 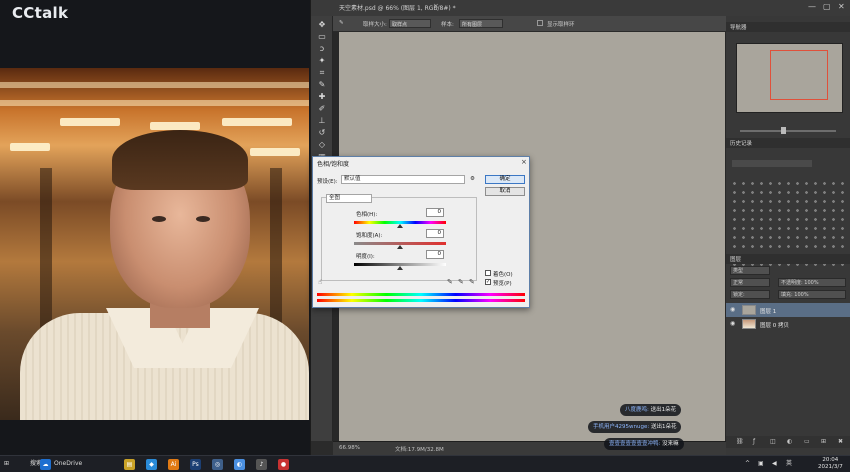 What do you see at coordinates (322, 121) in the screenshot?
I see `clone-stamp-icon: ⊥` at bounding box center [322, 121].